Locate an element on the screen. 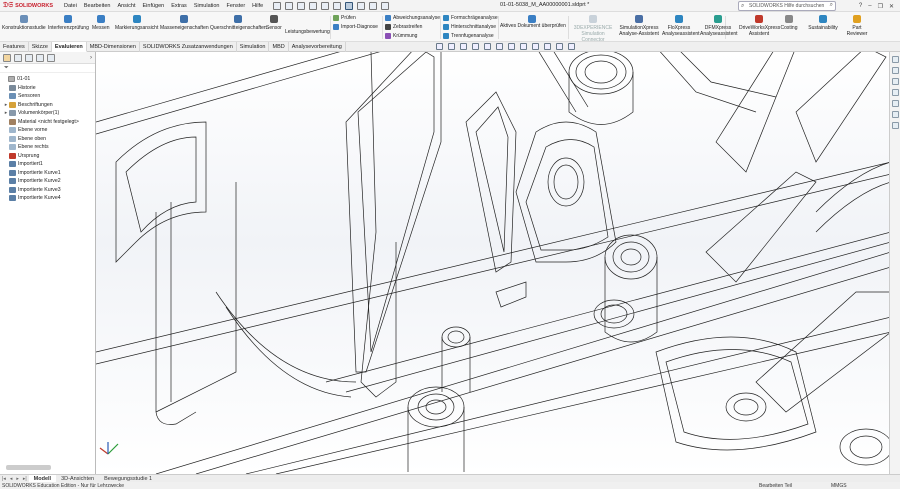 The width and height of the screenshot is (900, 489). open-icon is located at coordinates (301, 5).